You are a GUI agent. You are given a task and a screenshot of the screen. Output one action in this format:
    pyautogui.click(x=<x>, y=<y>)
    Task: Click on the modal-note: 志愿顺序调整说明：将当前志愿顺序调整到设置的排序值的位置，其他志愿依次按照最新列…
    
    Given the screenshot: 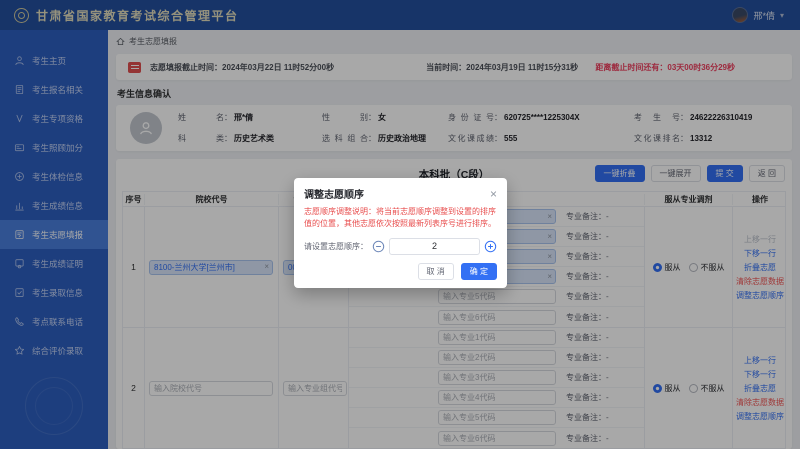 What is the action you would take?
    pyautogui.click(x=400, y=218)
    